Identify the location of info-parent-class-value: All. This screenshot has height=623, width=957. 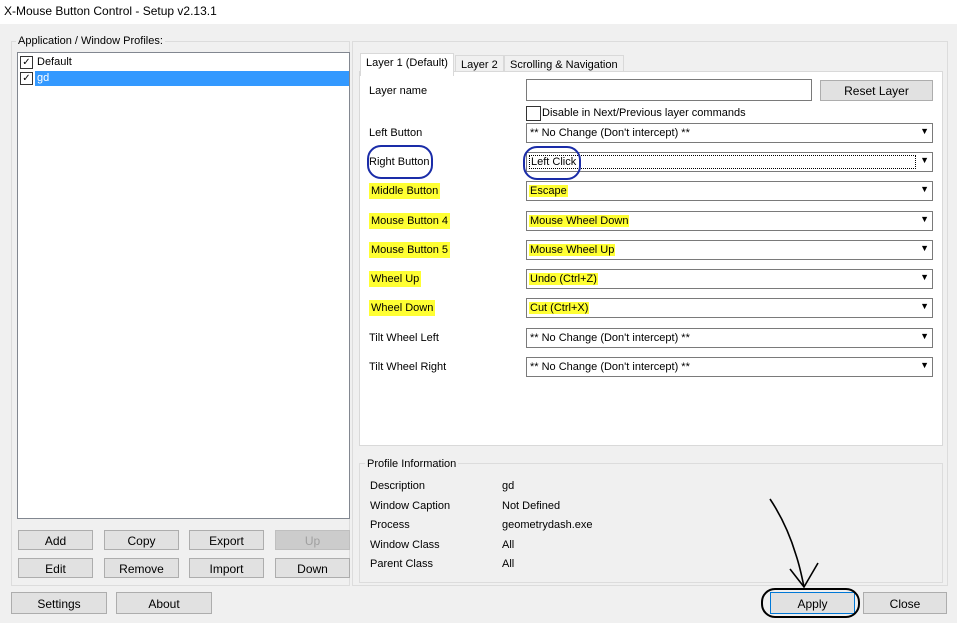
(508, 564).